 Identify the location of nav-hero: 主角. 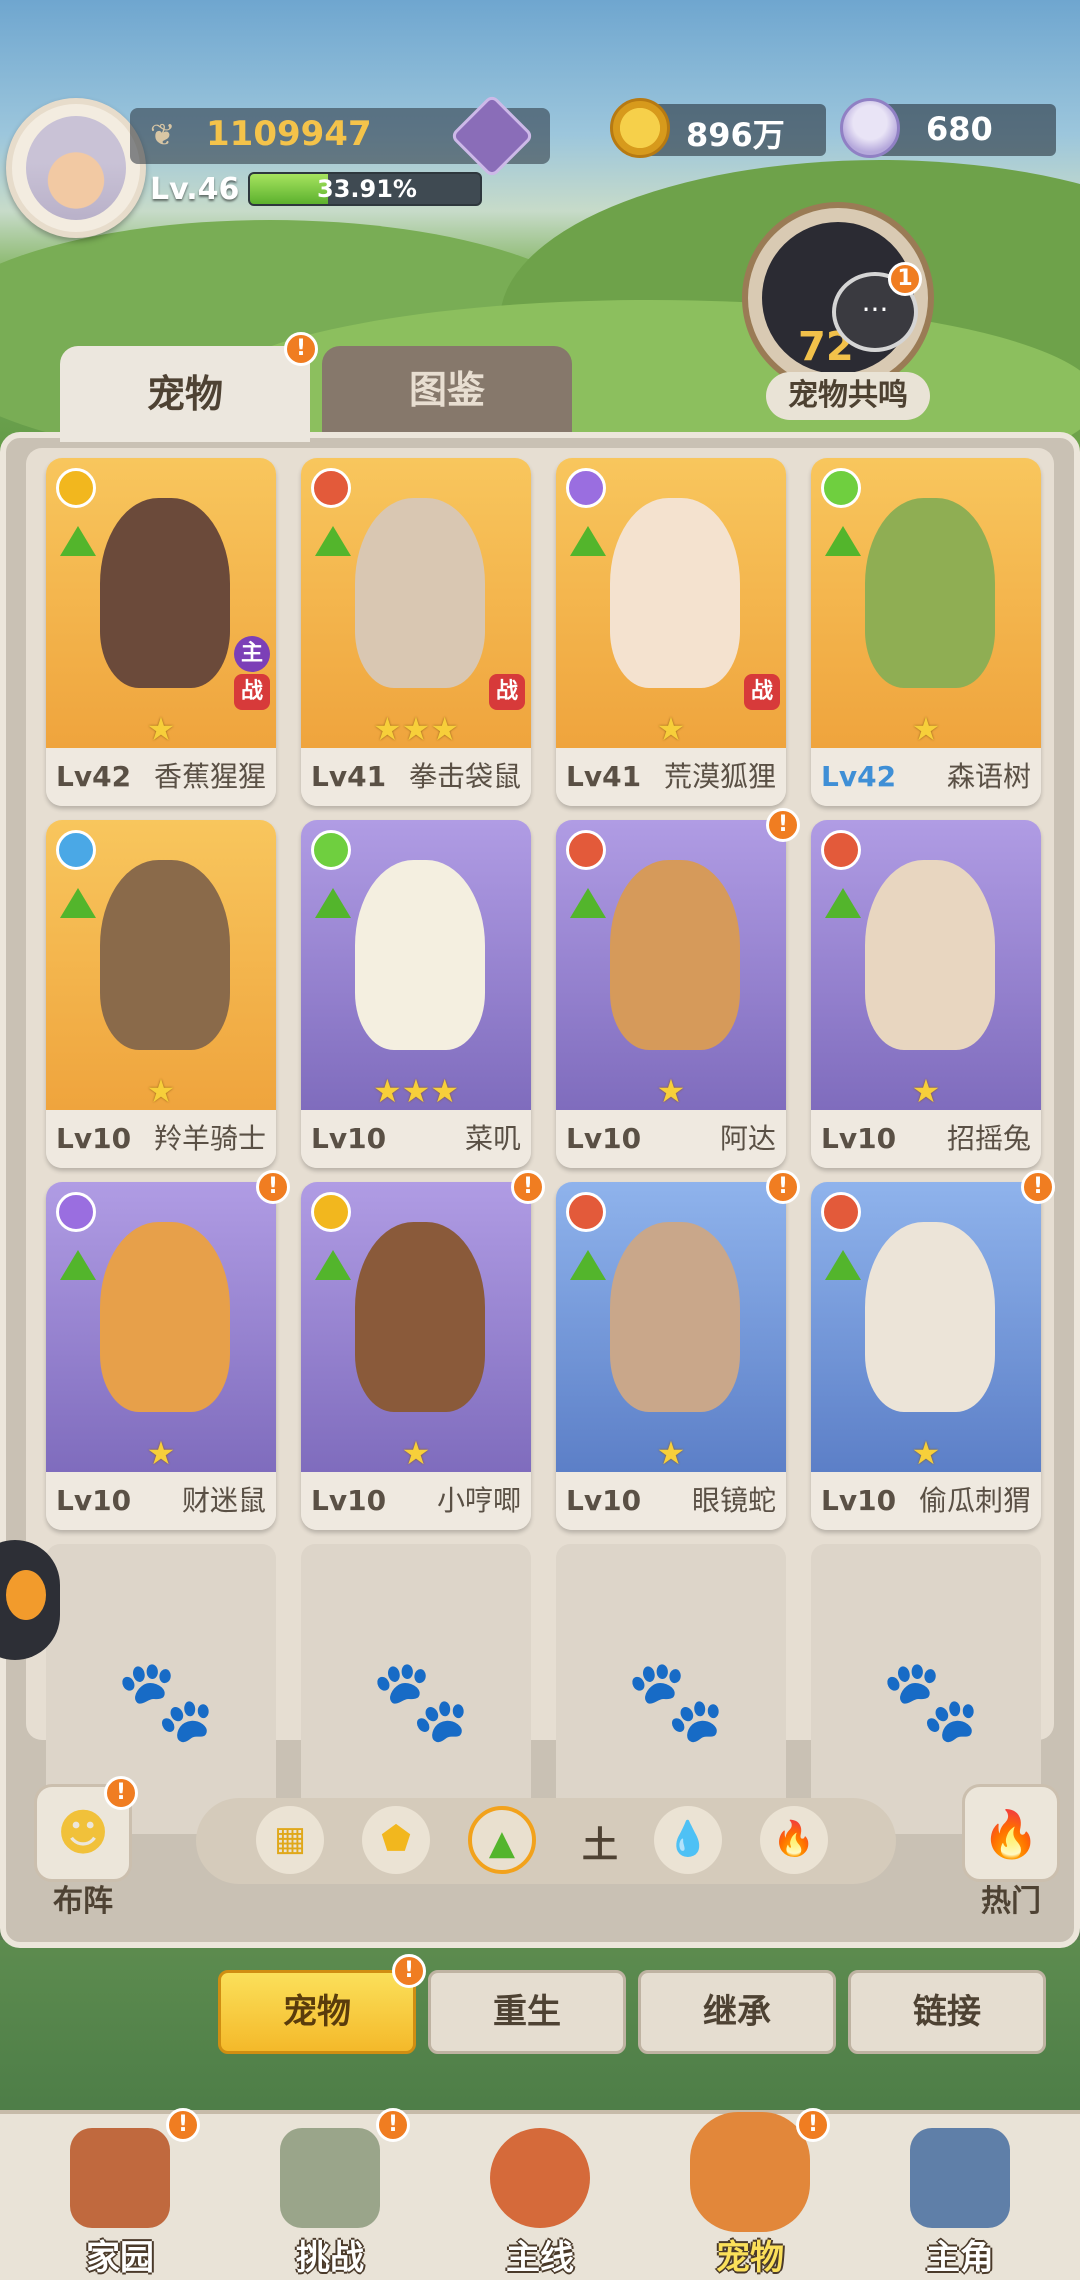
(960, 2199).